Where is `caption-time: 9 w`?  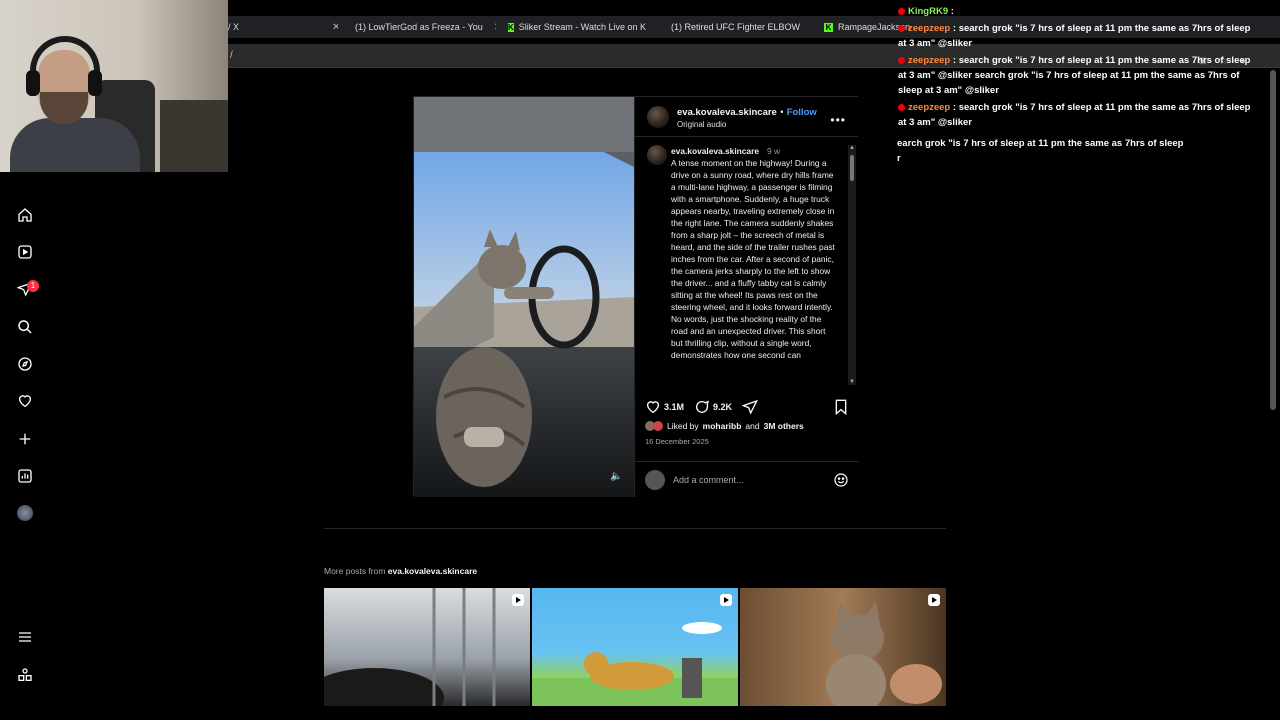
caption-time: 9 w is located at coordinates (774, 151).